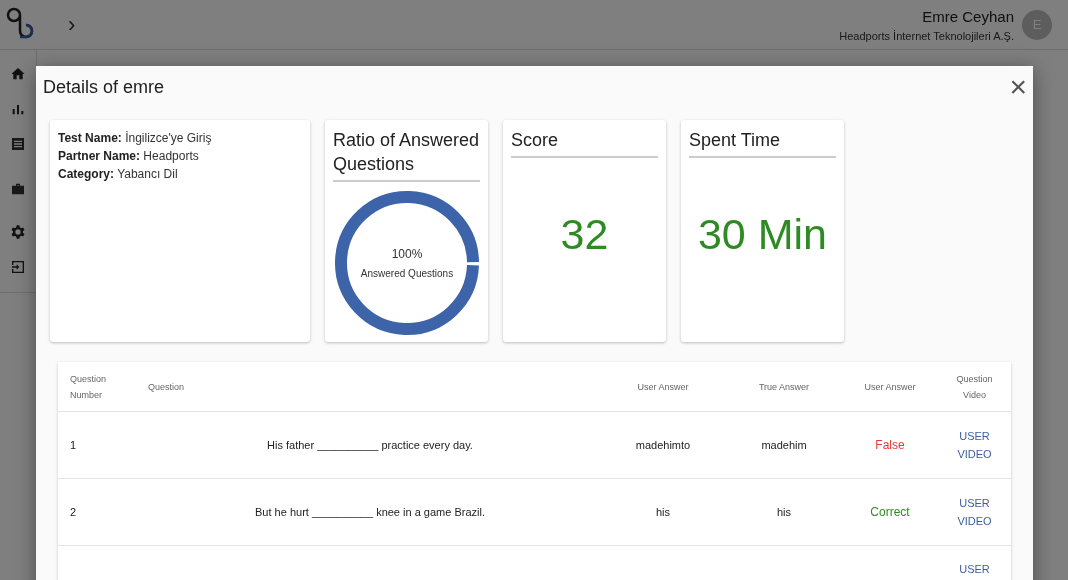 Image resolution: width=1068 pixels, height=580 pixels. I want to click on donut-caption: Answered Questions, so click(407, 273).